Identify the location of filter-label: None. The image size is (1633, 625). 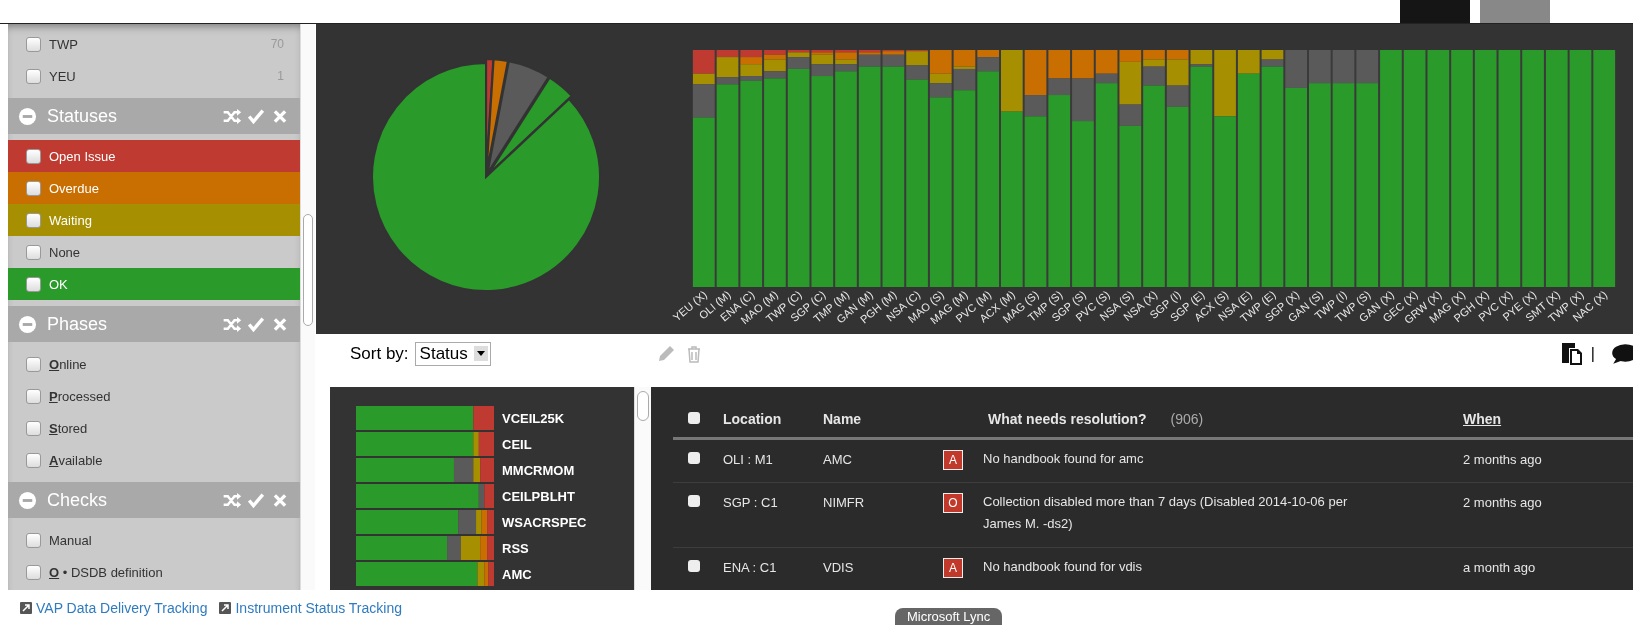
(65, 252).